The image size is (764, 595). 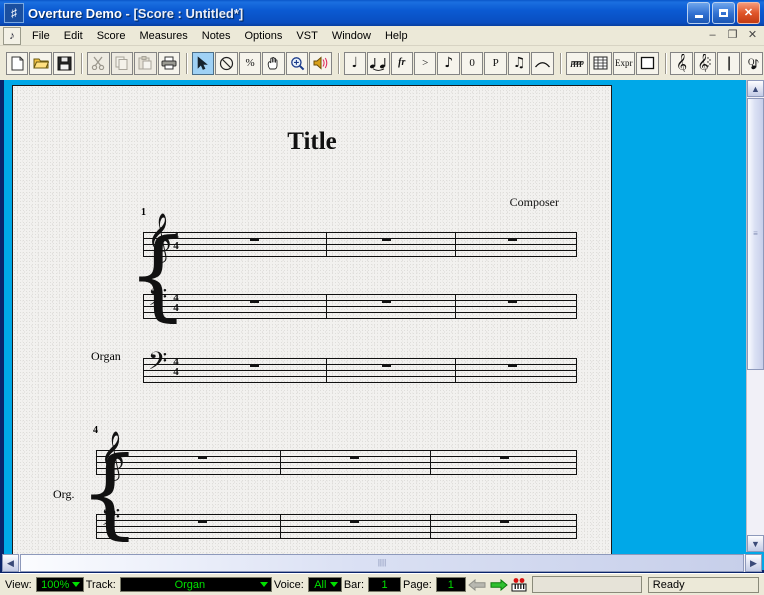 What do you see at coordinates (203, 63) in the screenshot?
I see `select-arrow-tool` at bounding box center [203, 63].